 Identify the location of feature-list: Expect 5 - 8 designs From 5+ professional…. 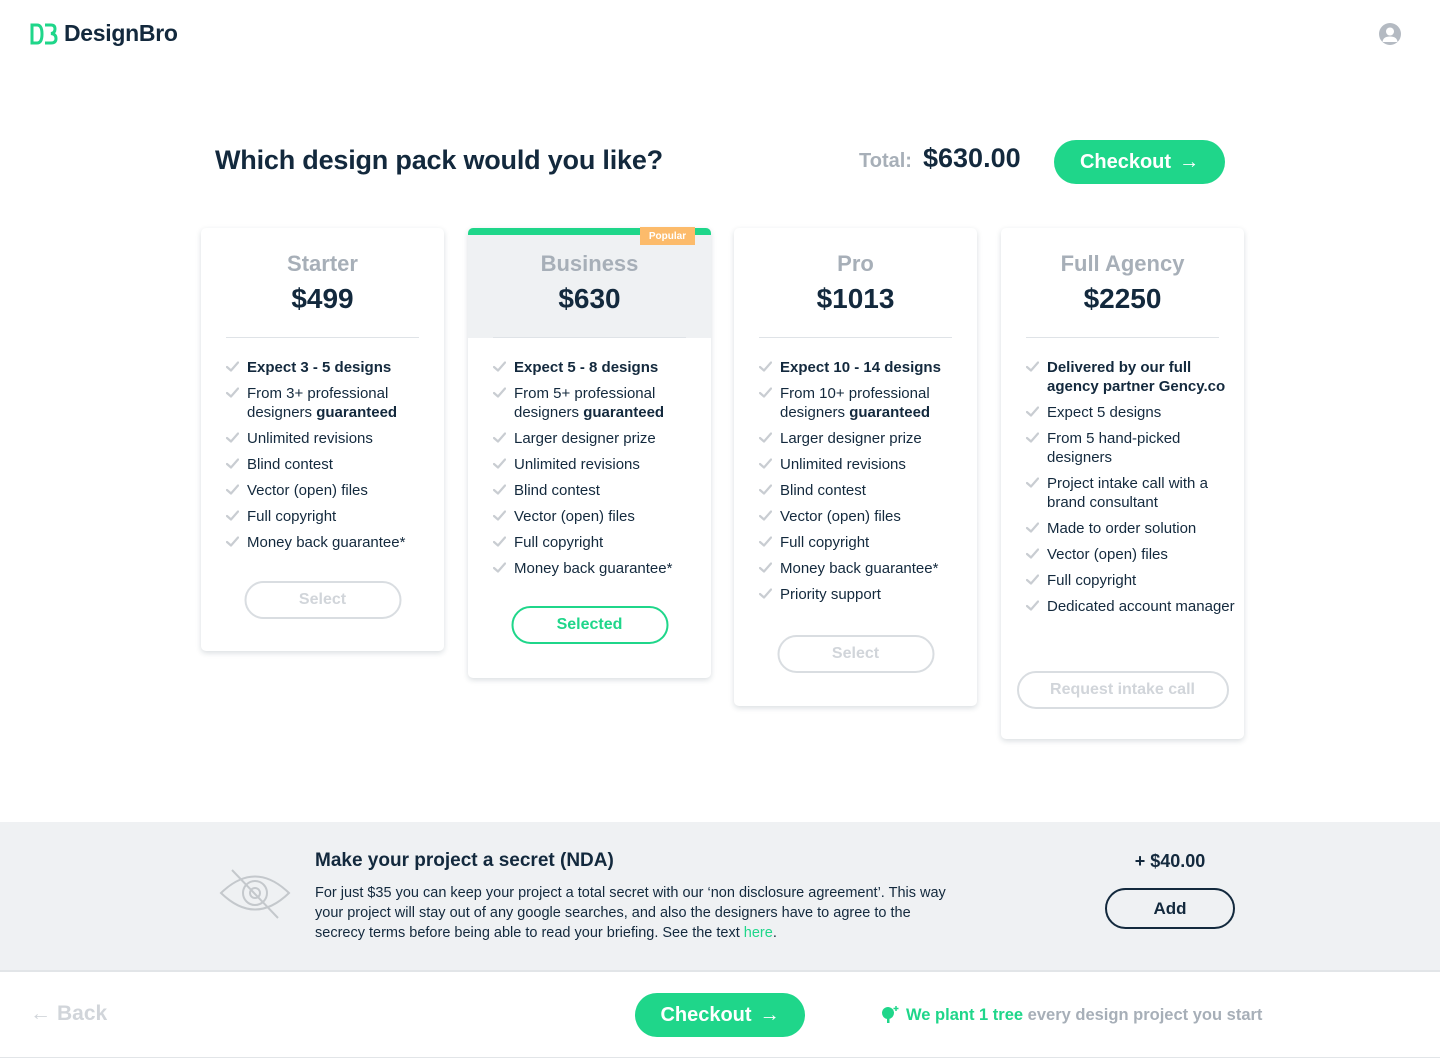
(598, 471).